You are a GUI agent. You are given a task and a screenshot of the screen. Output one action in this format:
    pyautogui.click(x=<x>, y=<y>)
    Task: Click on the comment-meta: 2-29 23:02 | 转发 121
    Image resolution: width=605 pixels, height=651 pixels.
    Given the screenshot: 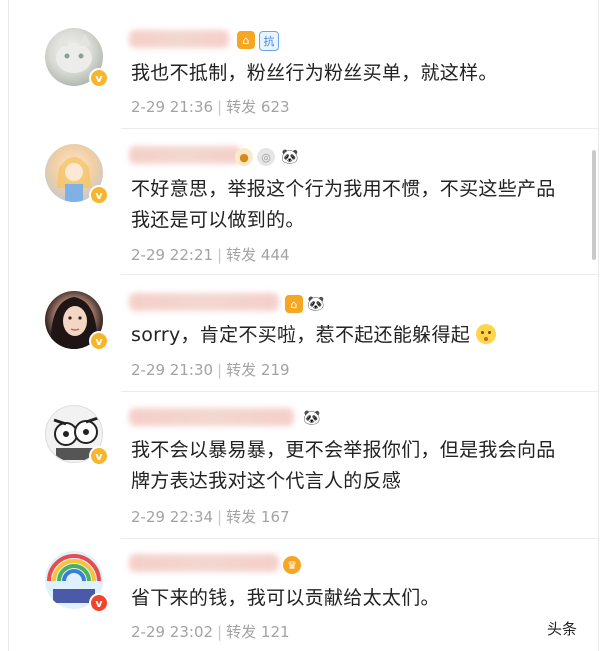 What is the action you would take?
    pyautogui.click(x=210, y=631)
    